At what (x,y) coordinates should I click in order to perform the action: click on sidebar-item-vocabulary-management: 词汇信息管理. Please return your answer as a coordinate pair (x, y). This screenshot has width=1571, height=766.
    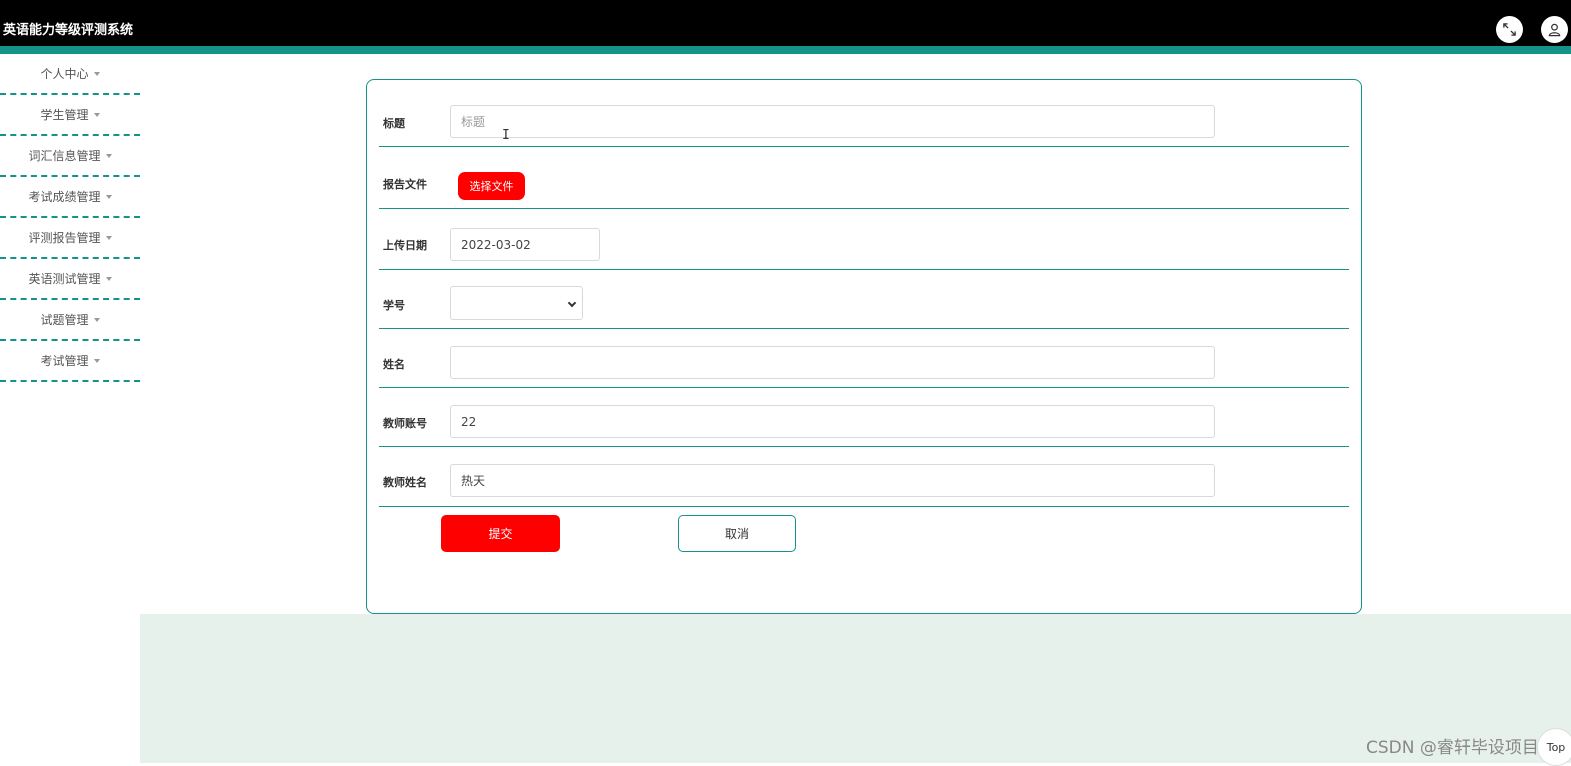
    Looking at the image, I should click on (70, 156).